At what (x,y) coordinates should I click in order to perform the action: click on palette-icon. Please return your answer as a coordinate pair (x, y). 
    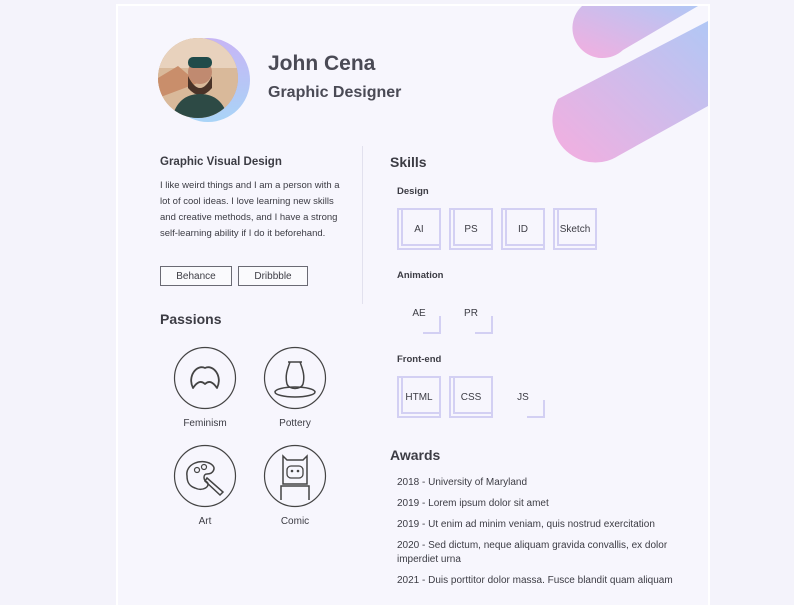
    Looking at the image, I should click on (205, 476).